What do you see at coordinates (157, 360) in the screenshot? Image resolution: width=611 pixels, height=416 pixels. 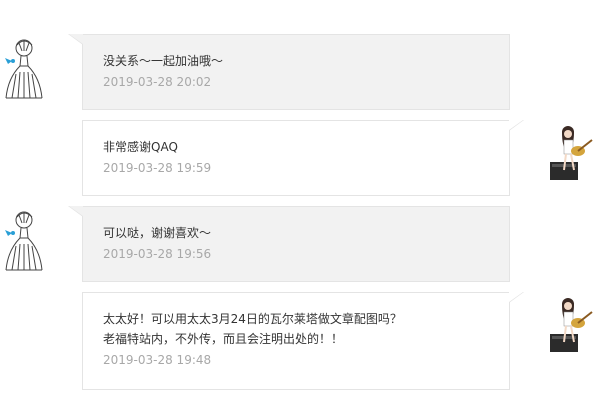 I see `message-timestamp: 2019-03-28 19:48` at bounding box center [157, 360].